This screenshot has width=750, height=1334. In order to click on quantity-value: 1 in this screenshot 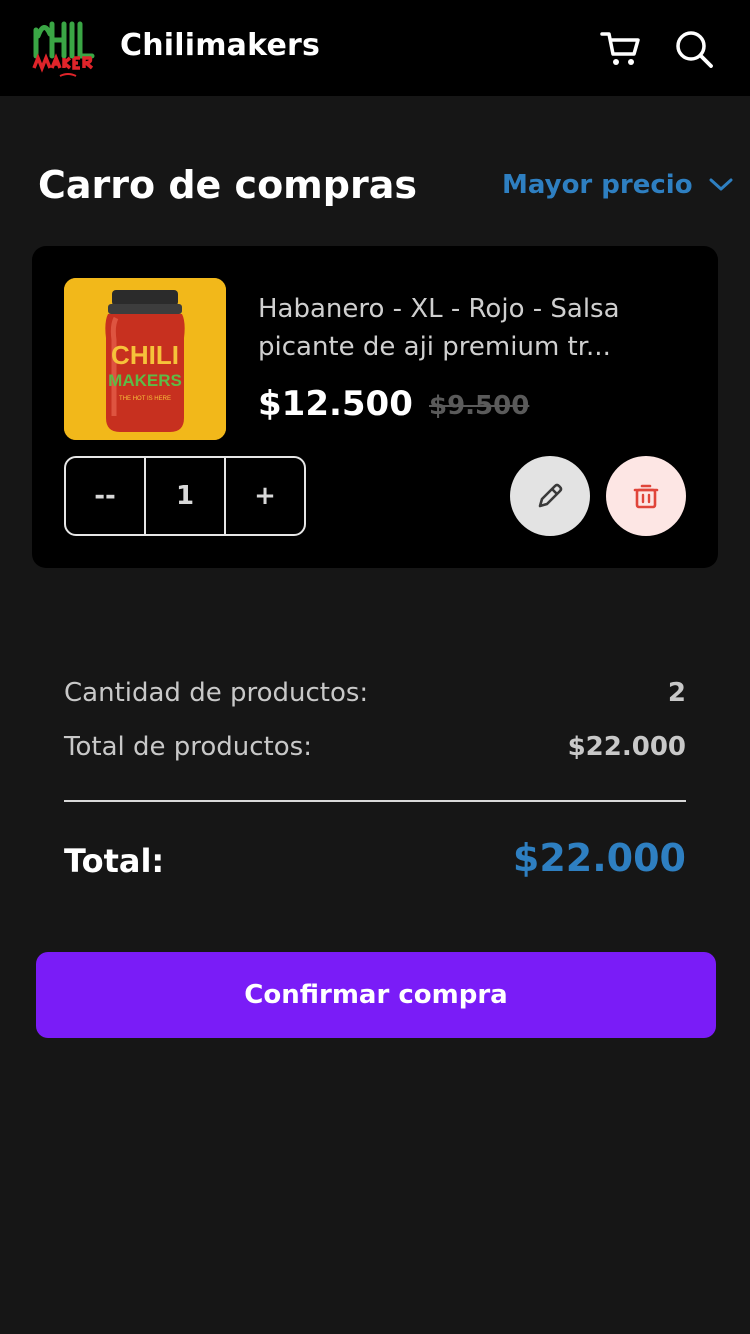, I will do `click(184, 496)`.